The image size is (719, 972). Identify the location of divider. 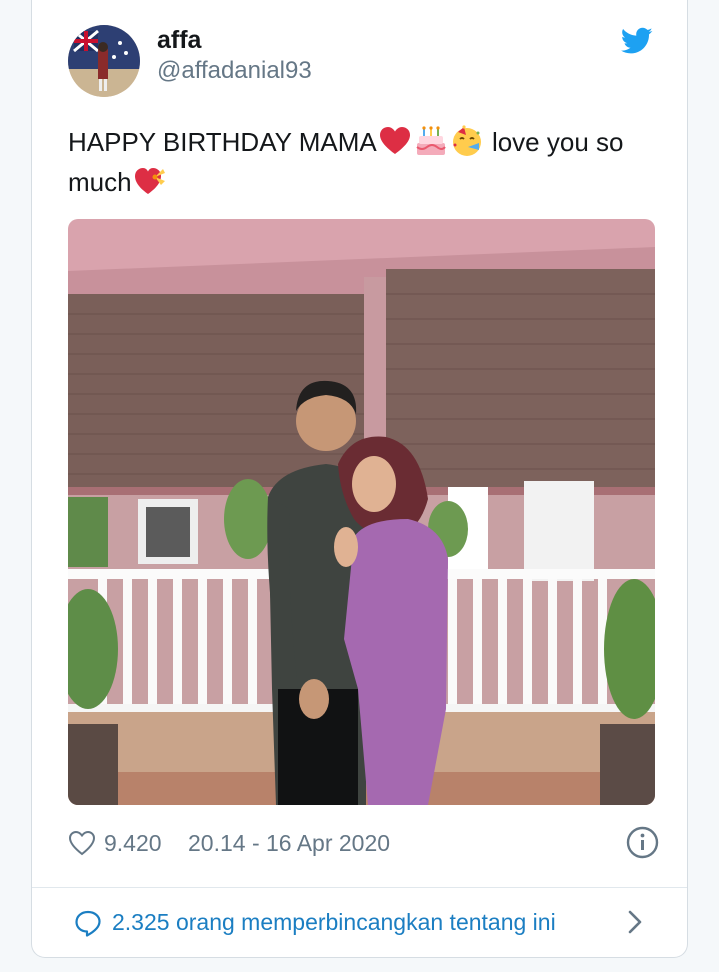
(359, 887).